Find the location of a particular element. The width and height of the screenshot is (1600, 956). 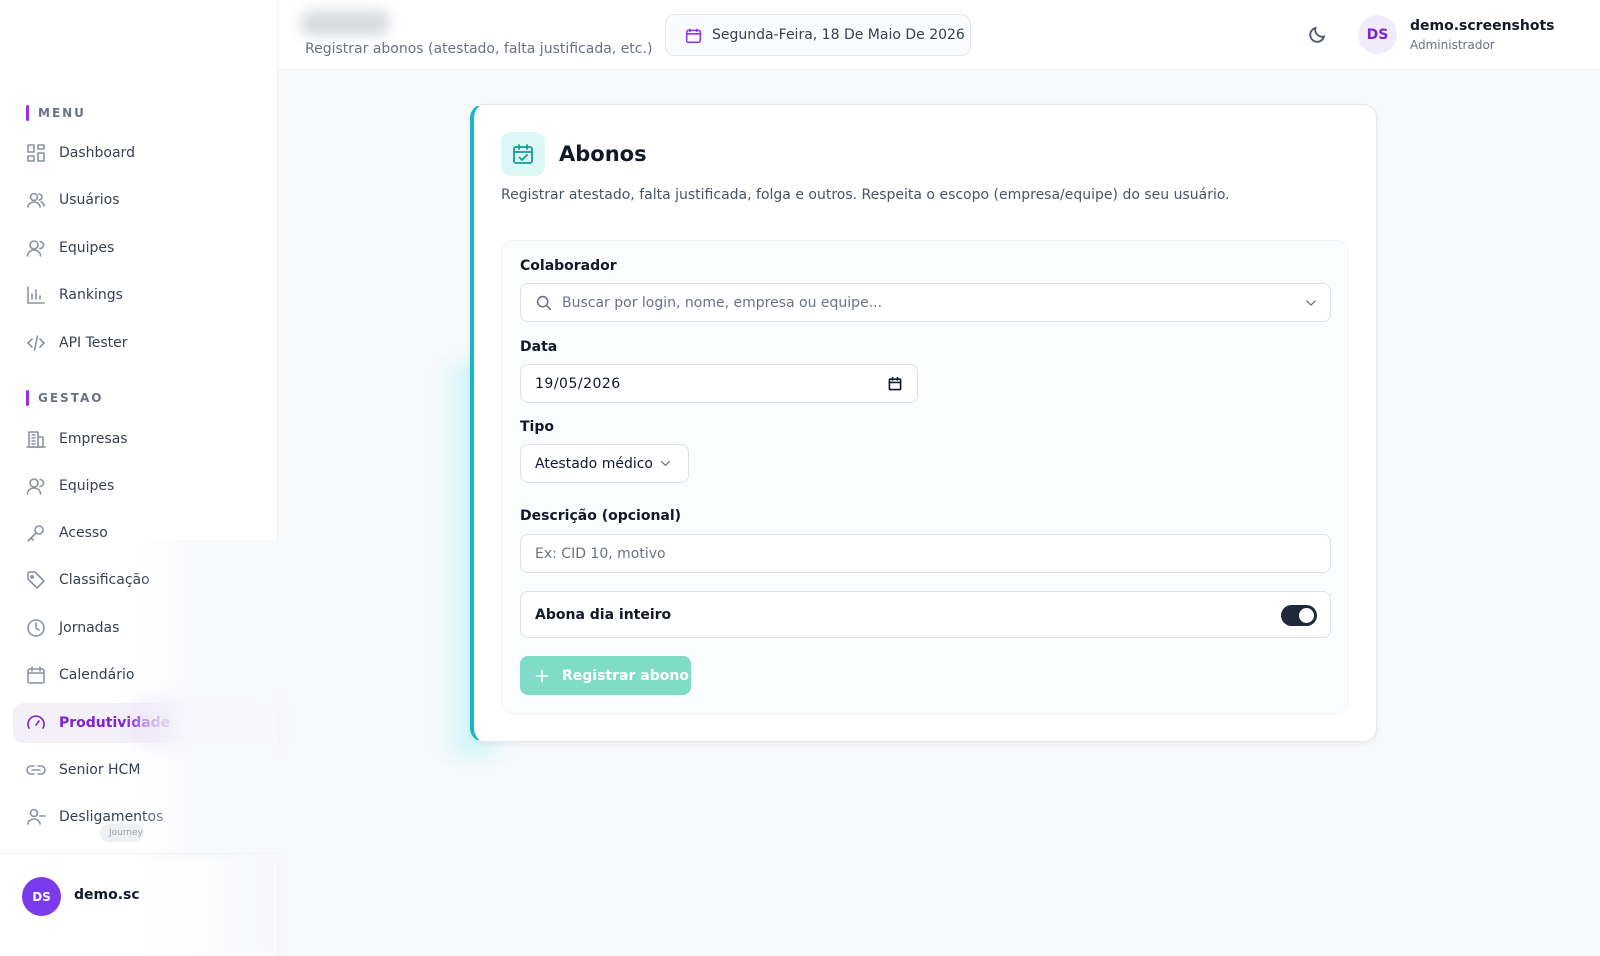

sidebar-item-label: Empresas is located at coordinates (93, 439).